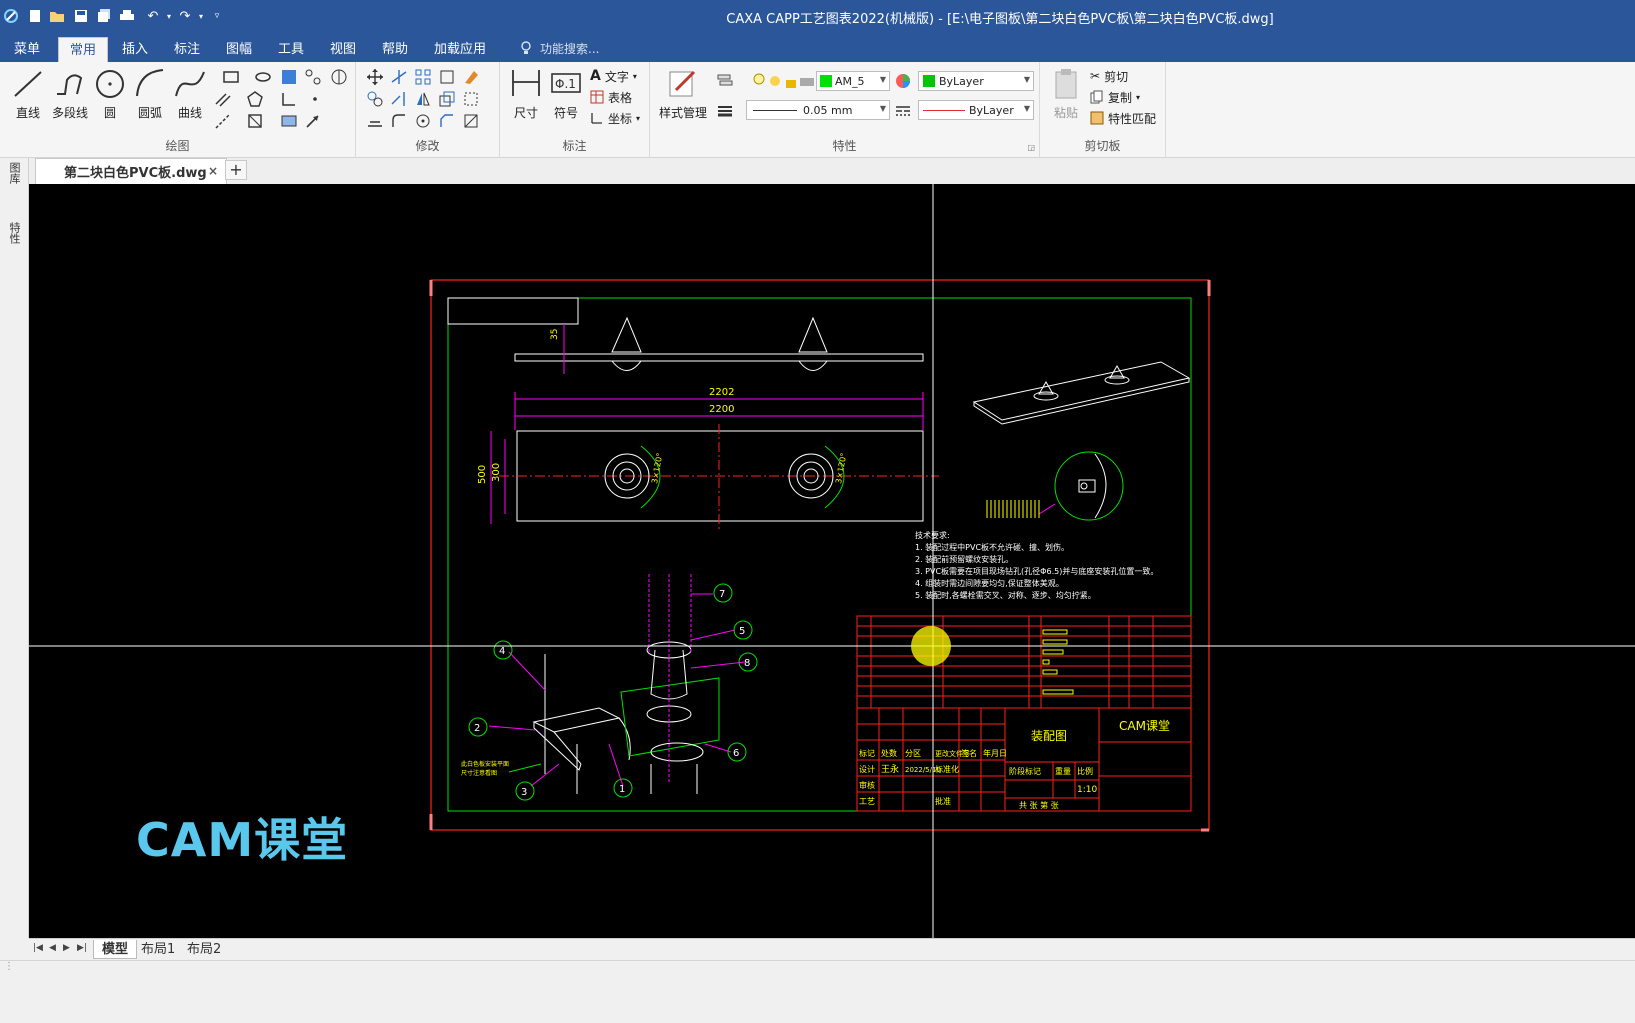 The height and width of the screenshot is (1023, 1635). Describe the element at coordinates (28, 84) in the screenshot. I see `line-icon` at that location.